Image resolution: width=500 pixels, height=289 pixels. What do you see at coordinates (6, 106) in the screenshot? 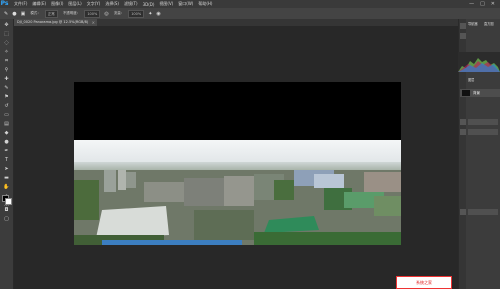
I see `history-brush-tool-icon: ↺` at bounding box center [6, 106].